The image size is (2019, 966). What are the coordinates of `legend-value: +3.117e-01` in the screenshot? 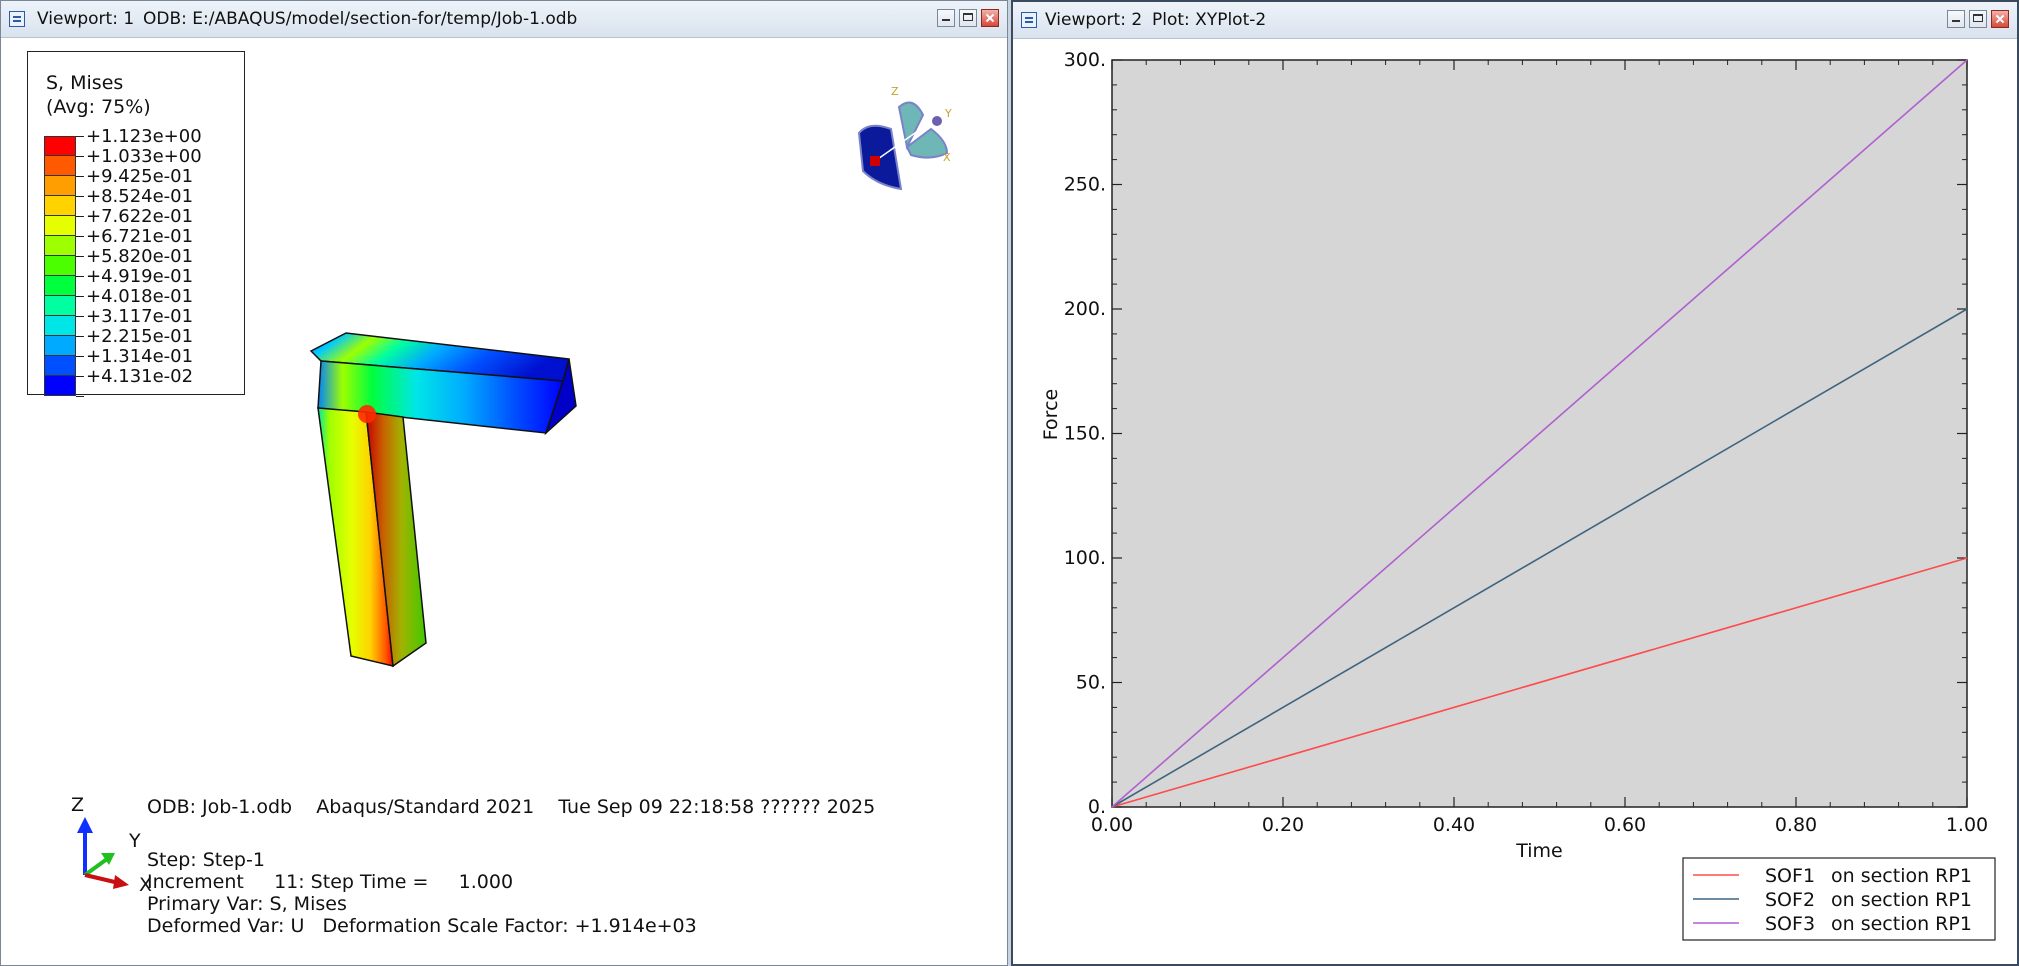 It's located at (140, 316).